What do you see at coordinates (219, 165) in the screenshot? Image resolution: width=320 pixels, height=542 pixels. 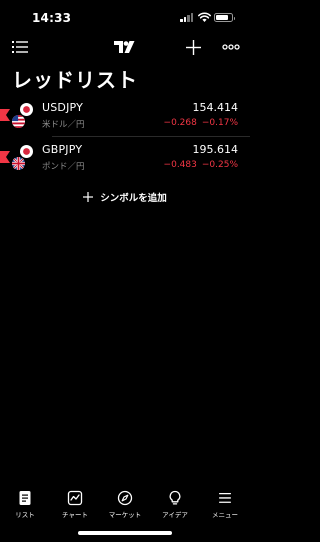 I see `change-percent: −0.25%` at bounding box center [219, 165].